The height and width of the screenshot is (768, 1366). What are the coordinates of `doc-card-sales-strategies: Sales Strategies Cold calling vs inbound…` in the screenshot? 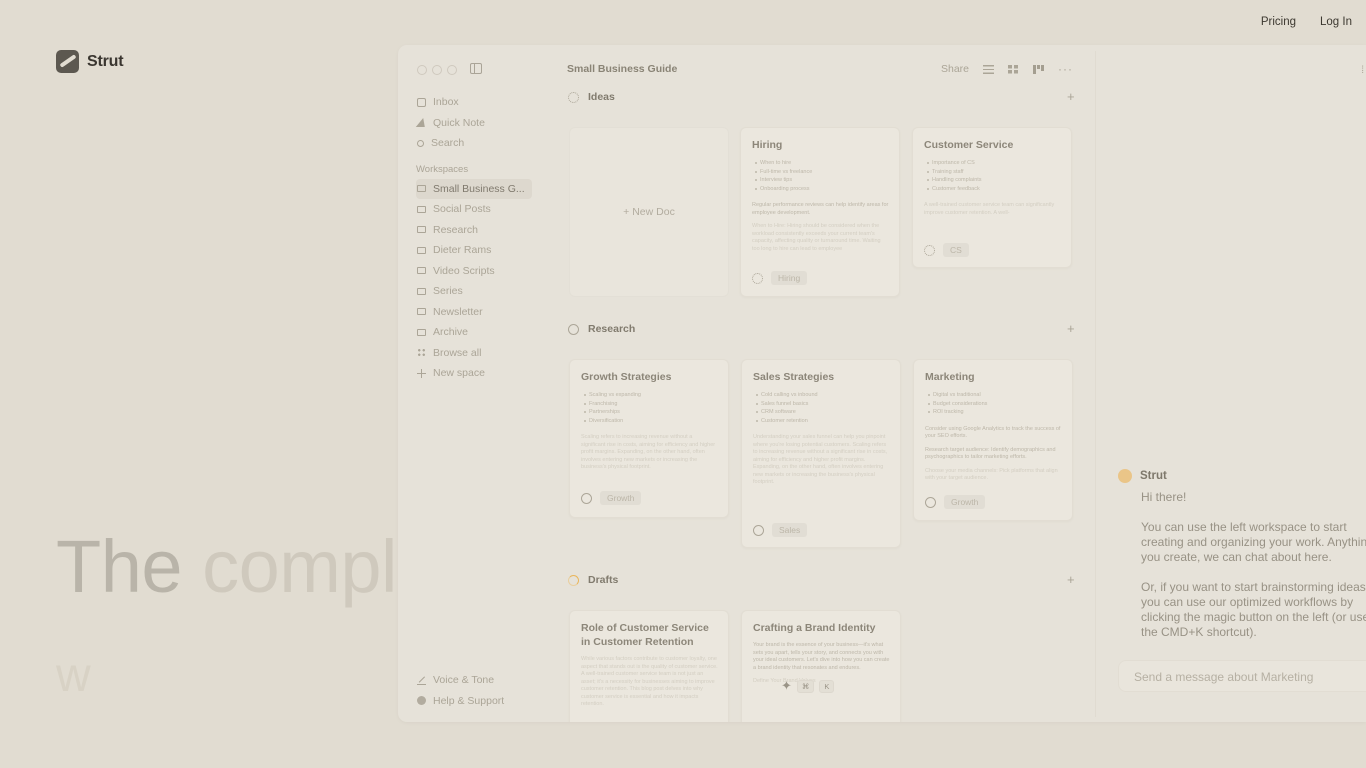 It's located at (821, 453).